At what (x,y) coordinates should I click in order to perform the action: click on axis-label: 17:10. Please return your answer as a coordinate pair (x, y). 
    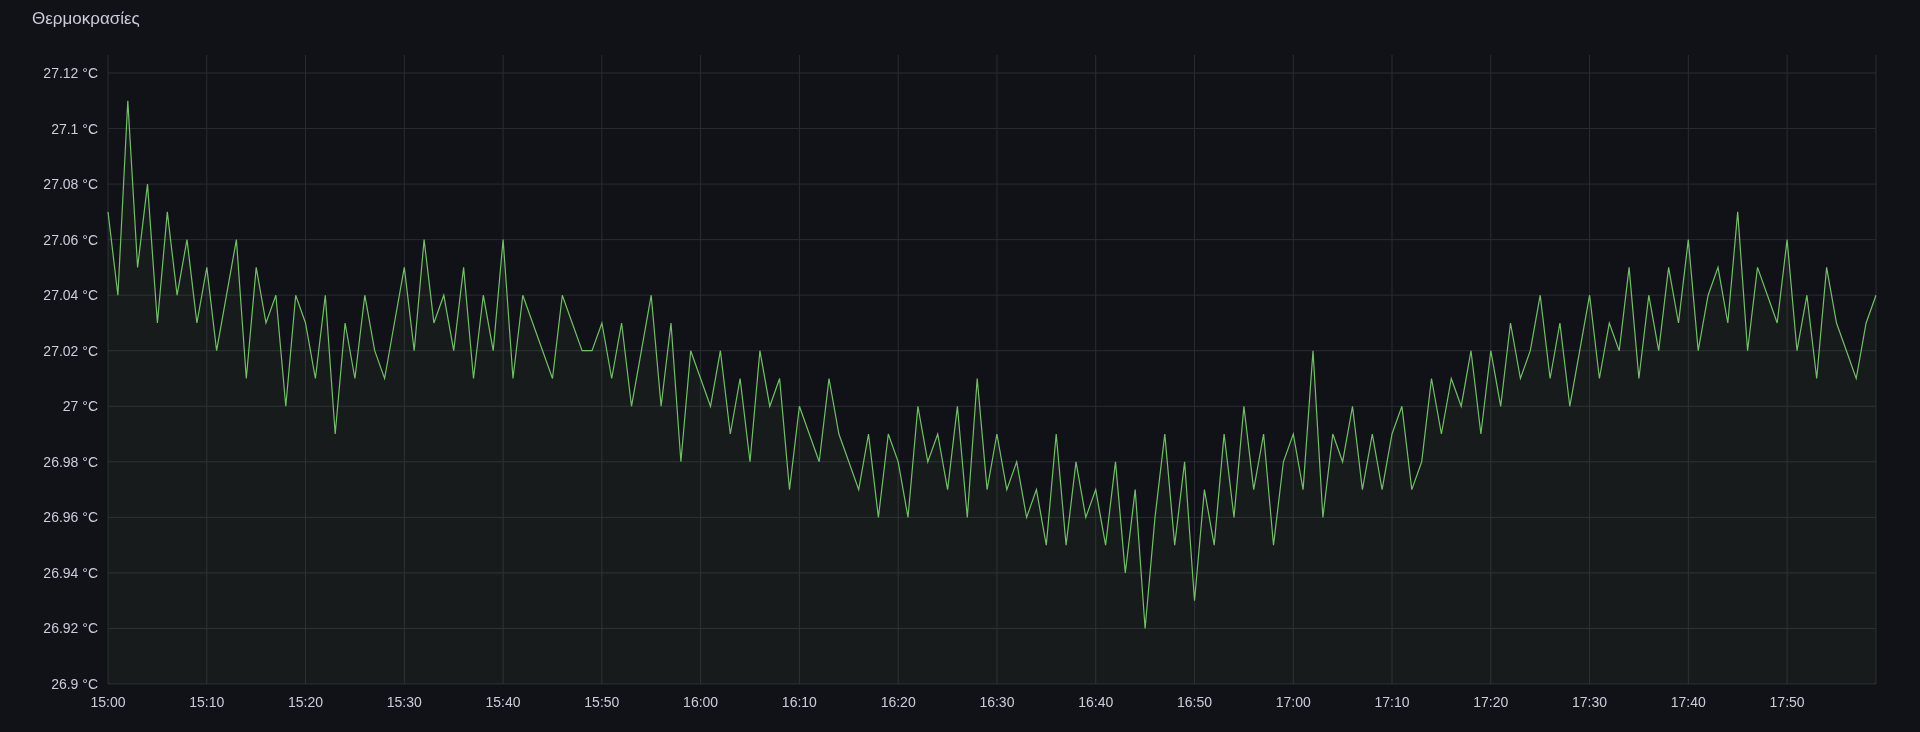
    Looking at the image, I should click on (1392, 702).